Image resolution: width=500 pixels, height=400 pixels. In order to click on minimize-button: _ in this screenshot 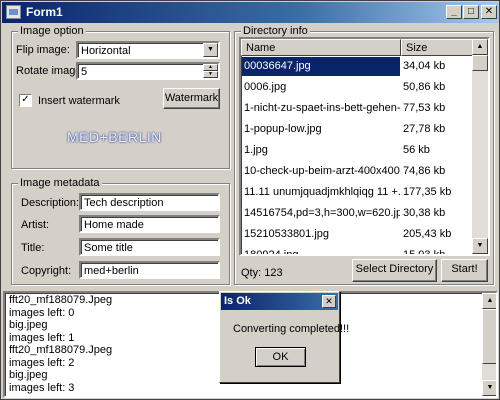, I will do `click(454, 12)`.